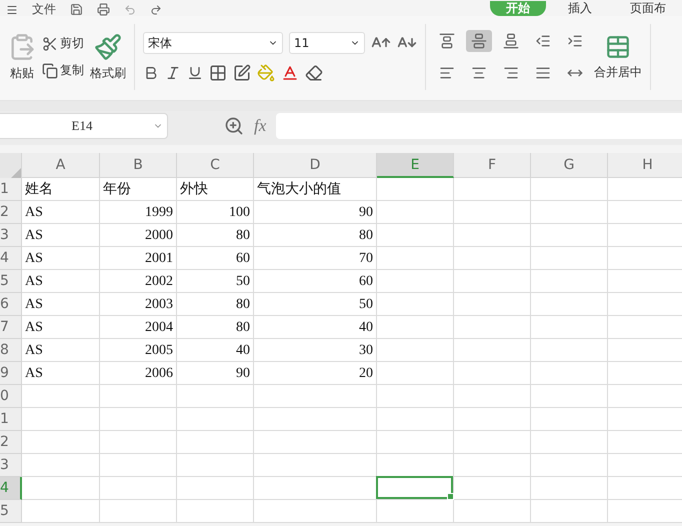  I want to click on column-header: G, so click(569, 165).